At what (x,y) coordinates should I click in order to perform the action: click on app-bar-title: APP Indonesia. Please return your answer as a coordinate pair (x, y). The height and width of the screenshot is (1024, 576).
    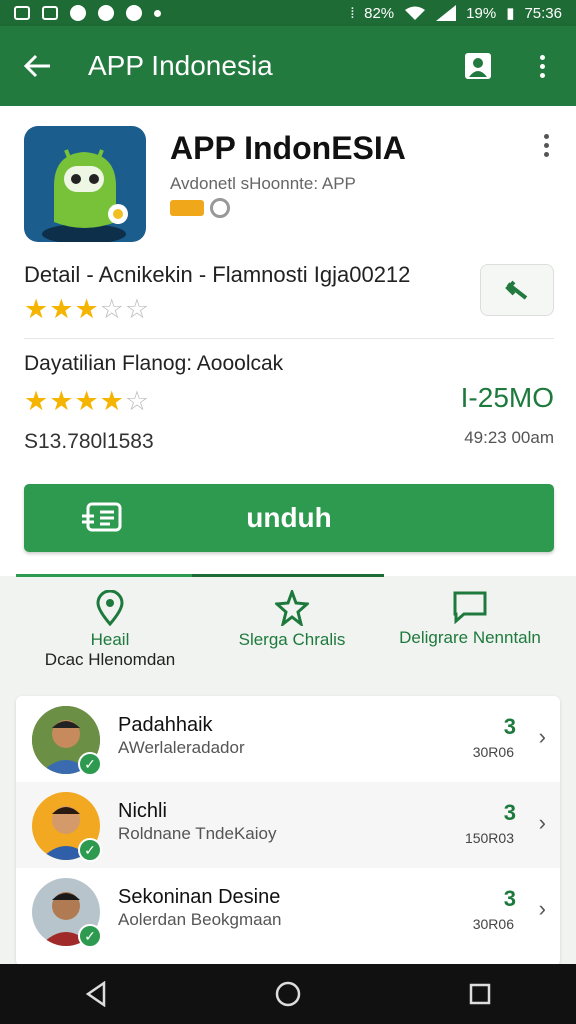
    Looking at the image, I should click on (180, 65).